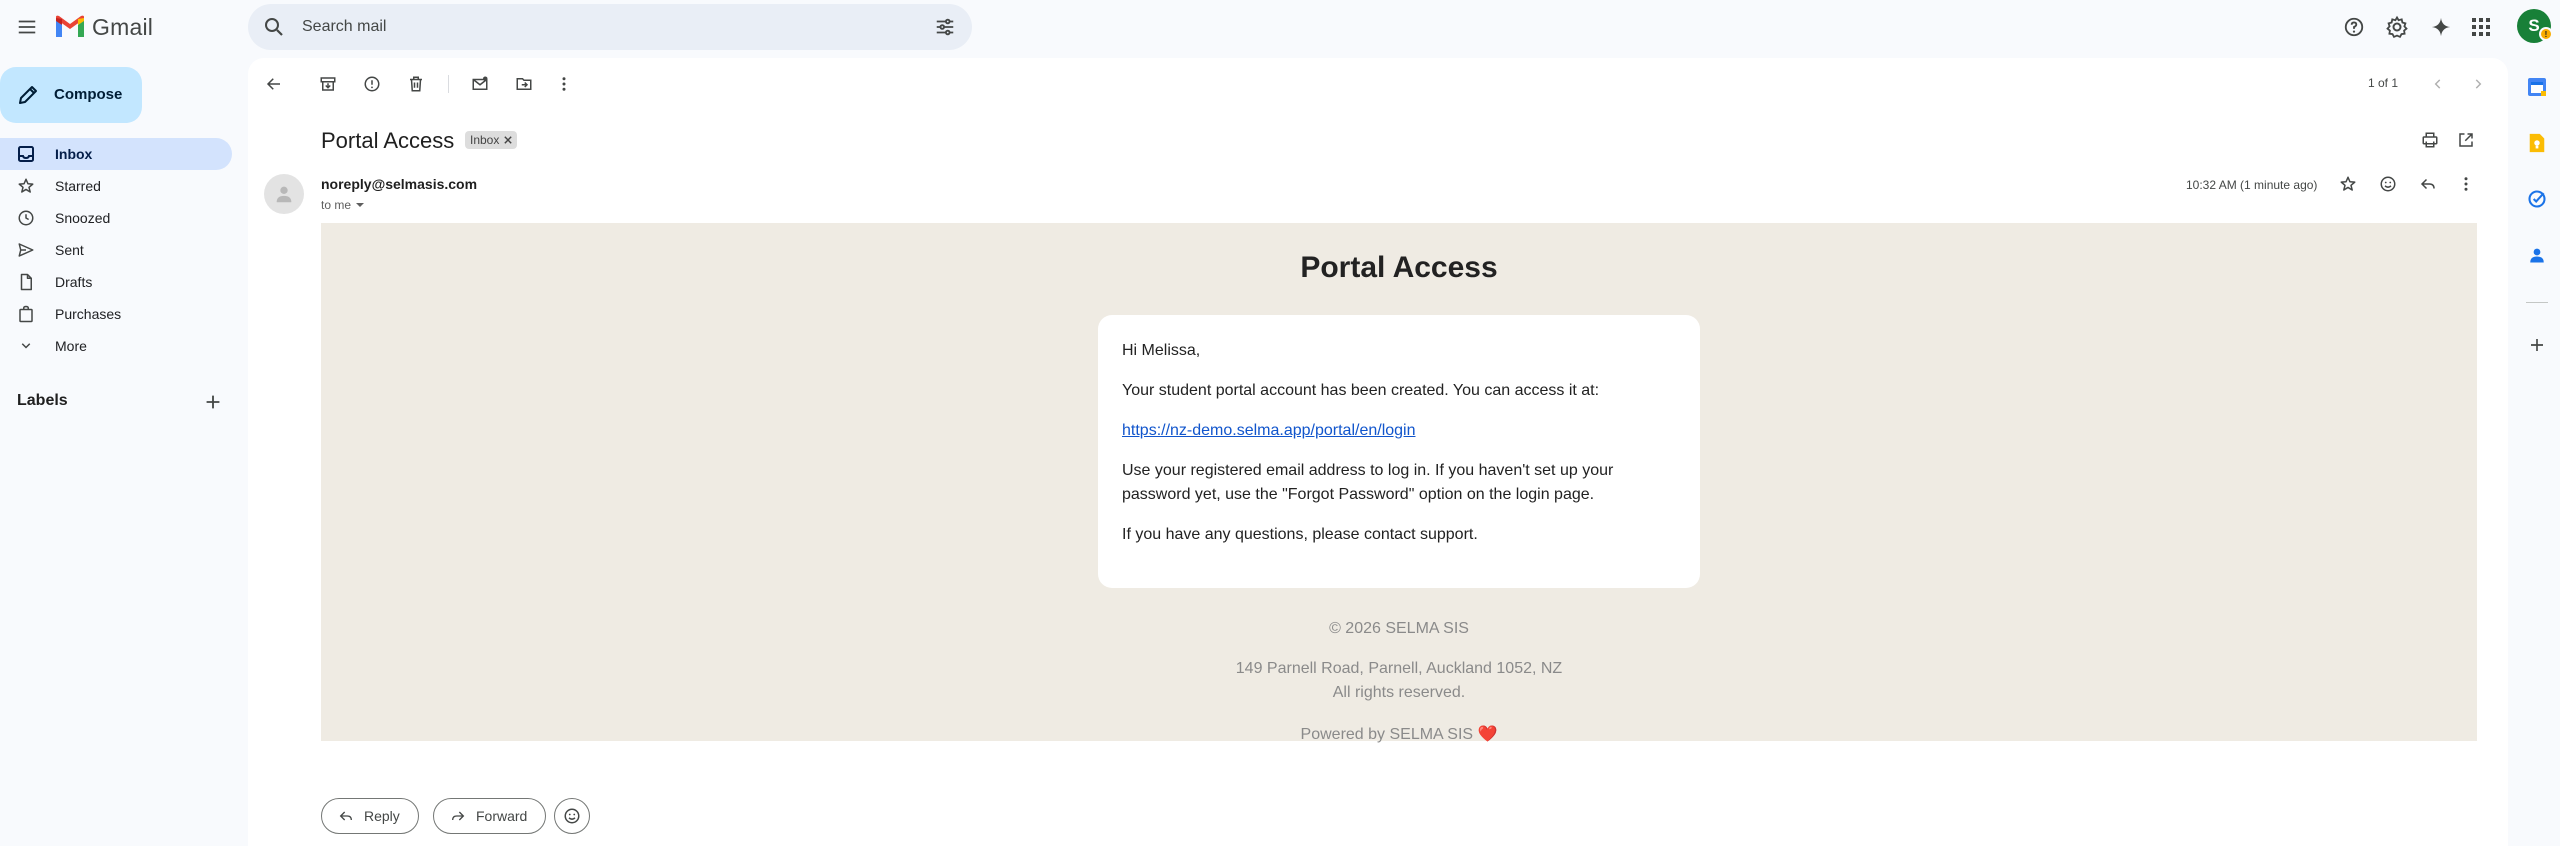 This screenshot has width=2560, height=846. I want to click on search-icon, so click(274, 27).